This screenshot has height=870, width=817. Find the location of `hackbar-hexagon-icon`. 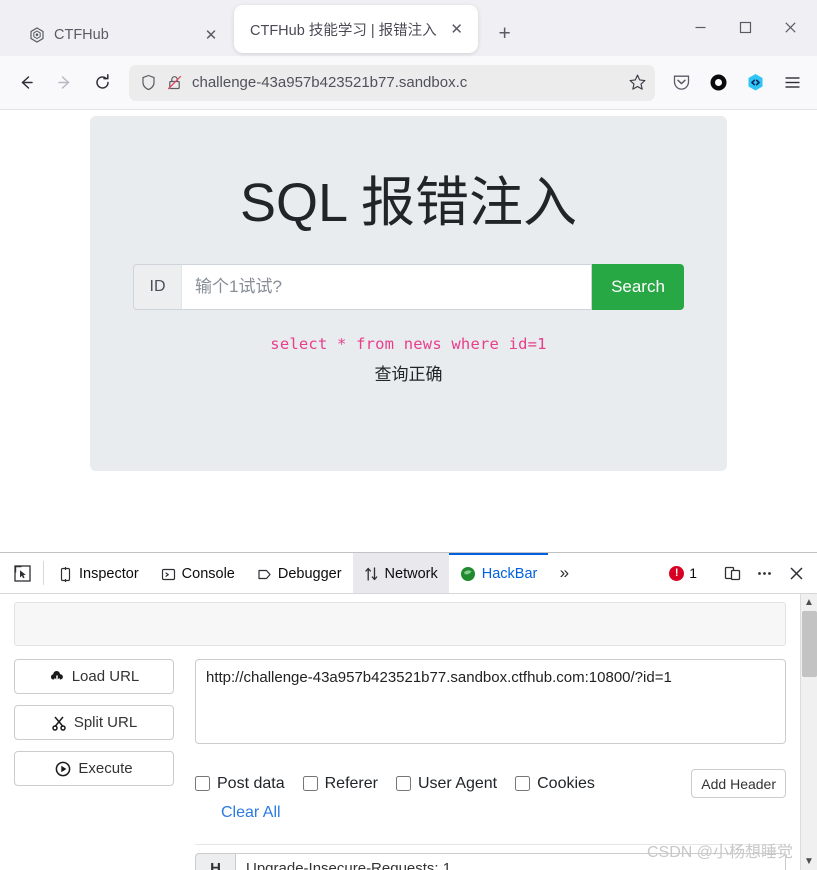

hackbar-hexagon-icon is located at coordinates (755, 83).